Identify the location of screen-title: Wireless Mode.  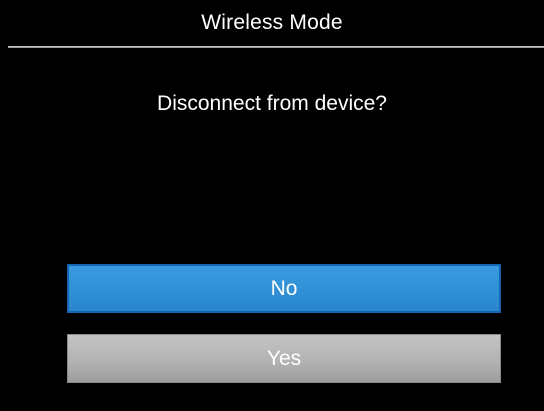
(272, 22).